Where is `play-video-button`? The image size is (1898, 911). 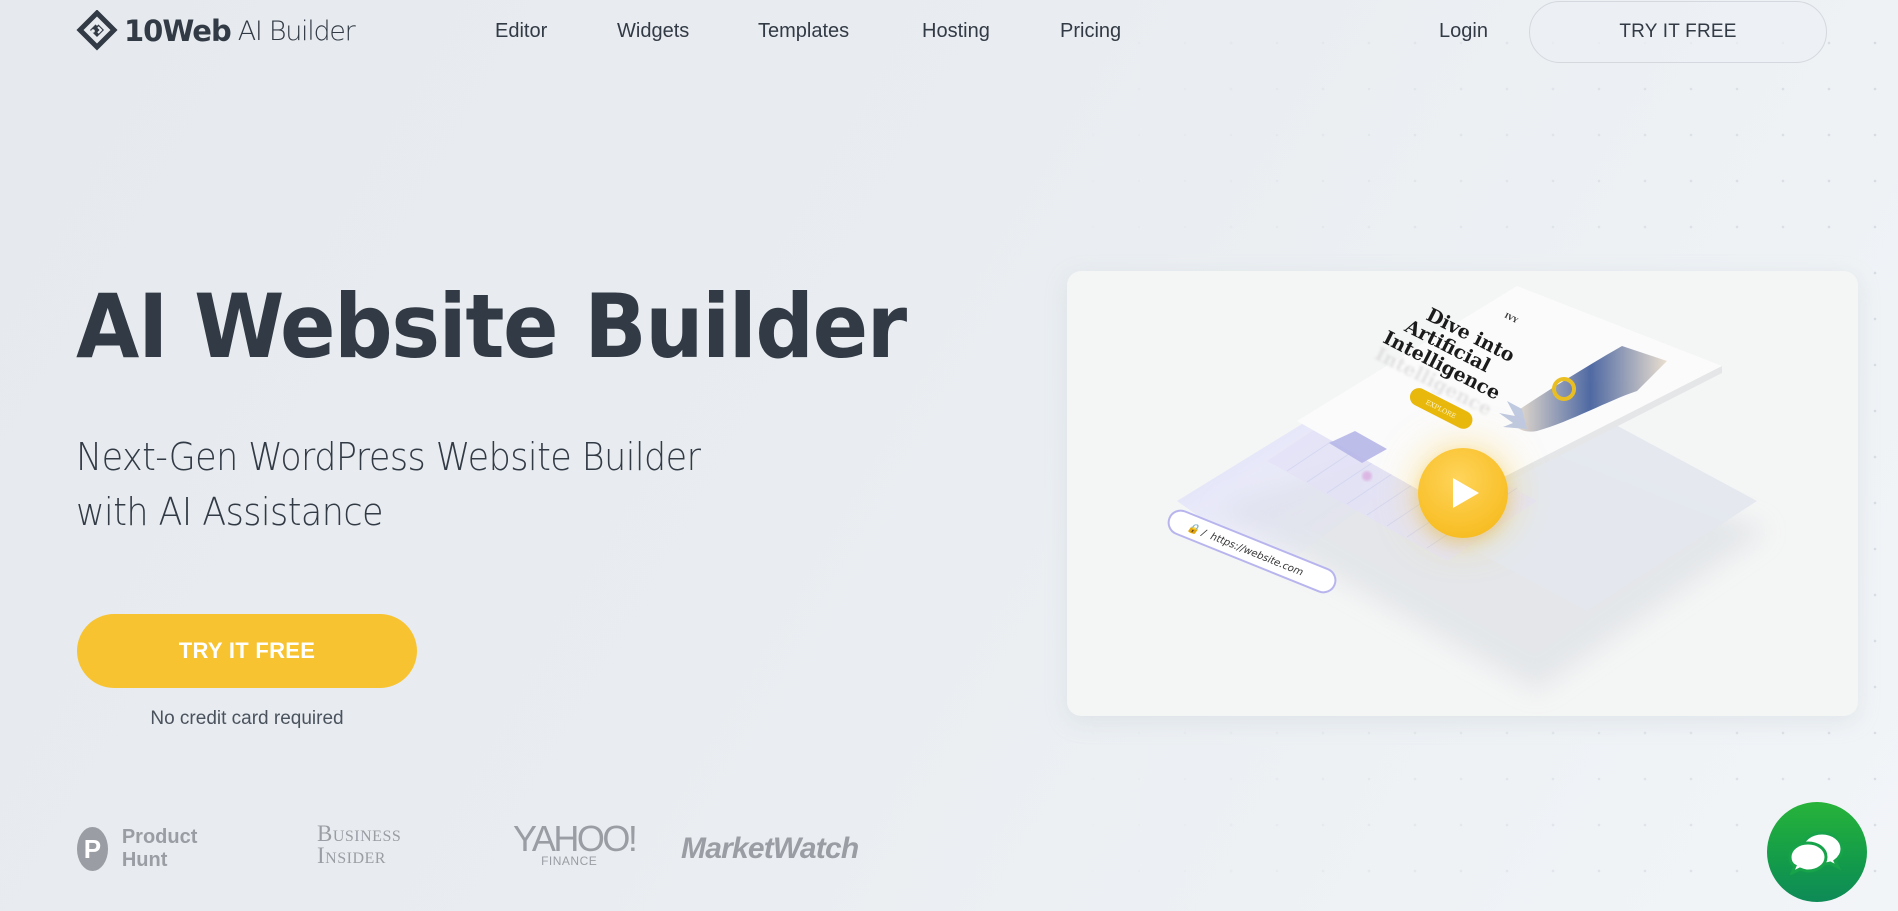 play-video-button is located at coordinates (1463, 493).